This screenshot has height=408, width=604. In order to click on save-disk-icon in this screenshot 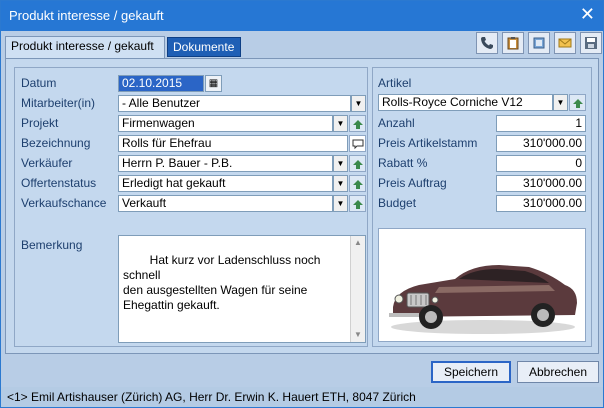, I will do `click(591, 43)`.